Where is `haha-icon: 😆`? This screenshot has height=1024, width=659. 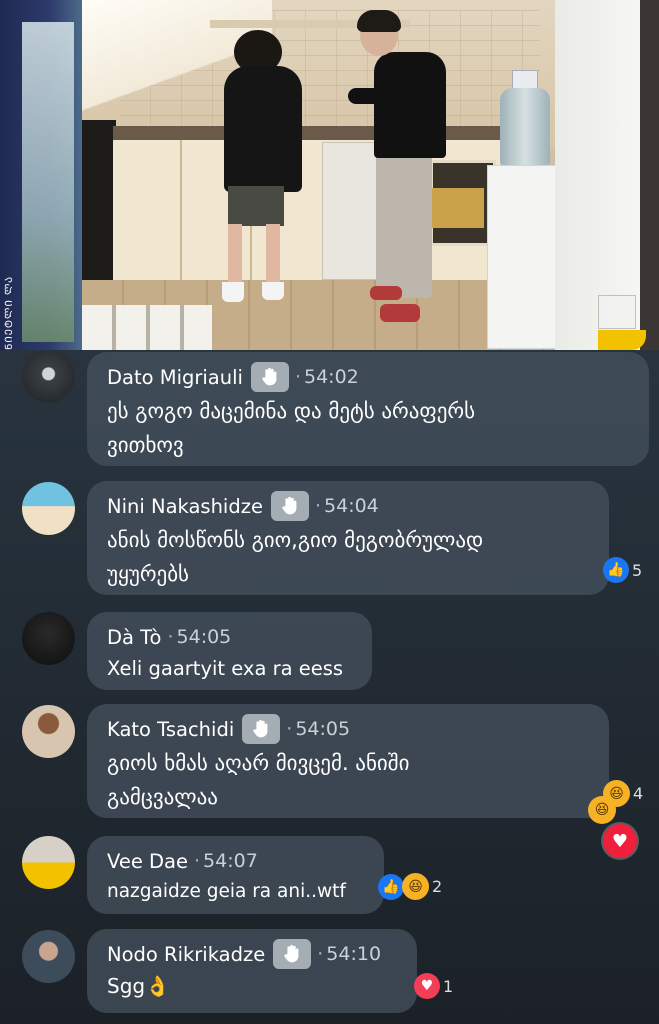
haha-icon: 😆 is located at coordinates (415, 886).